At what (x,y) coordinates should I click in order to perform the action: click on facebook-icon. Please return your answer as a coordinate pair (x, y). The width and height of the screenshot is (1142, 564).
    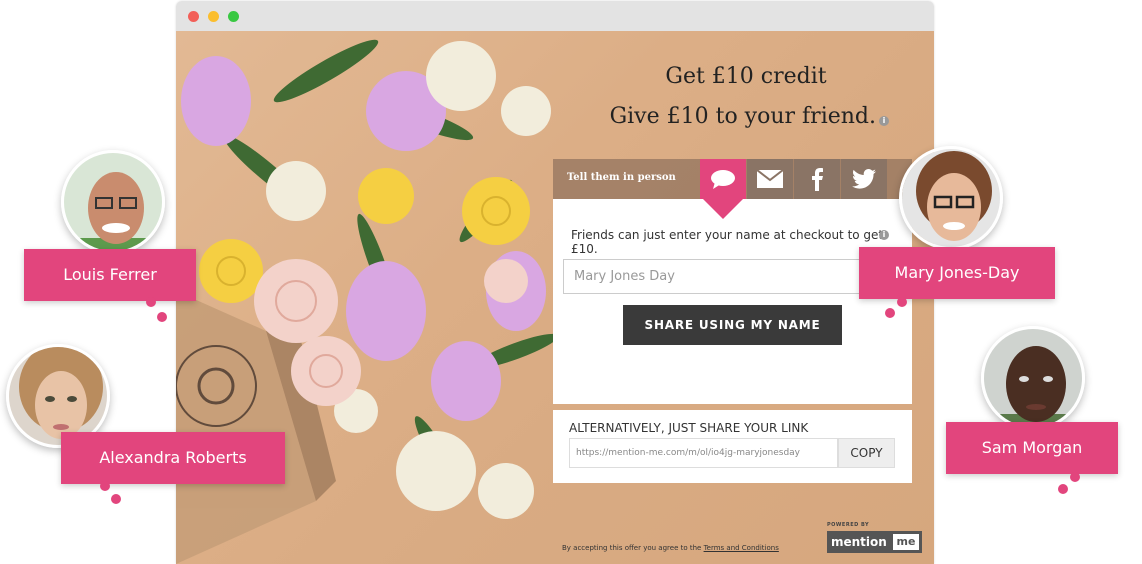
    Looking at the image, I should click on (817, 179).